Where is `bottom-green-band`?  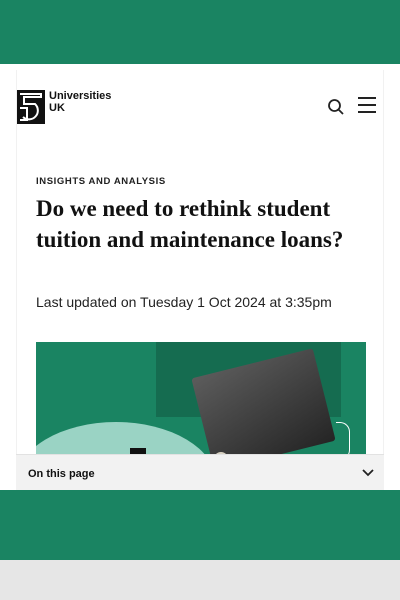 bottom-green-band is located at coordinates (200, 525).